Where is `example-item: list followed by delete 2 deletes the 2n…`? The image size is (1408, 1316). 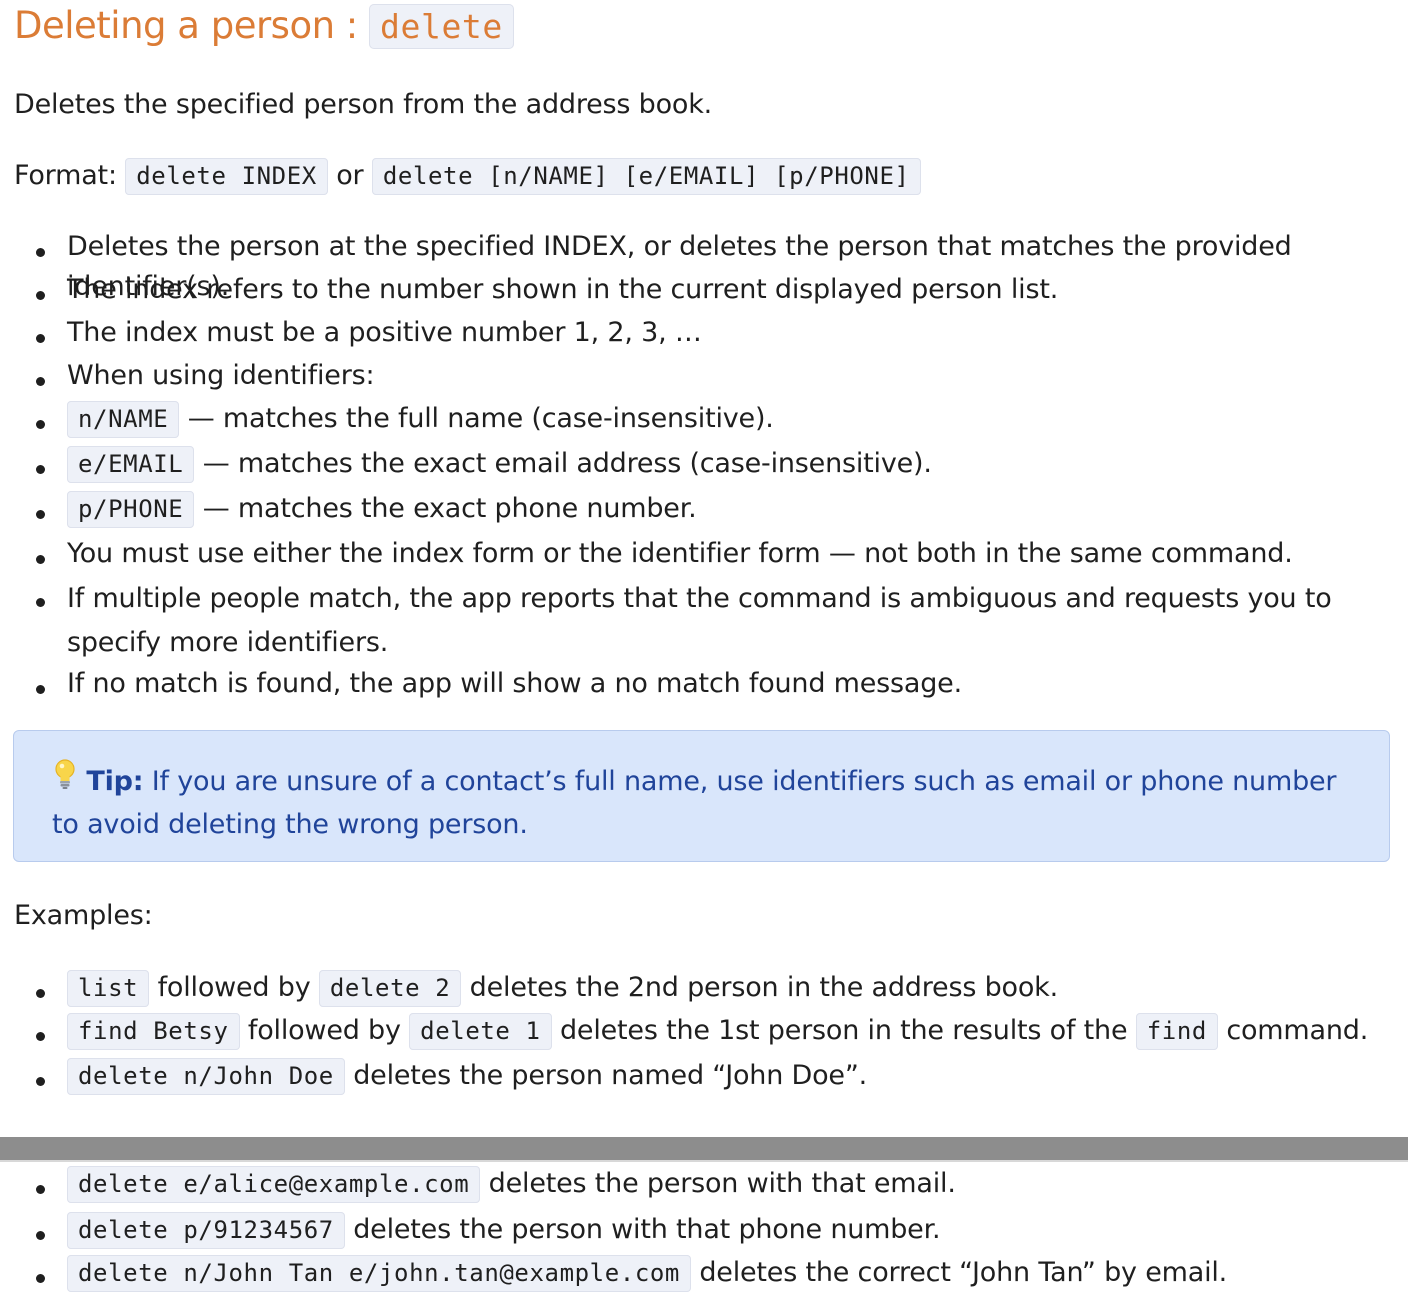 example-item: list followed by delete 2 deletes the 2n… is located at coordinates (706, 988).